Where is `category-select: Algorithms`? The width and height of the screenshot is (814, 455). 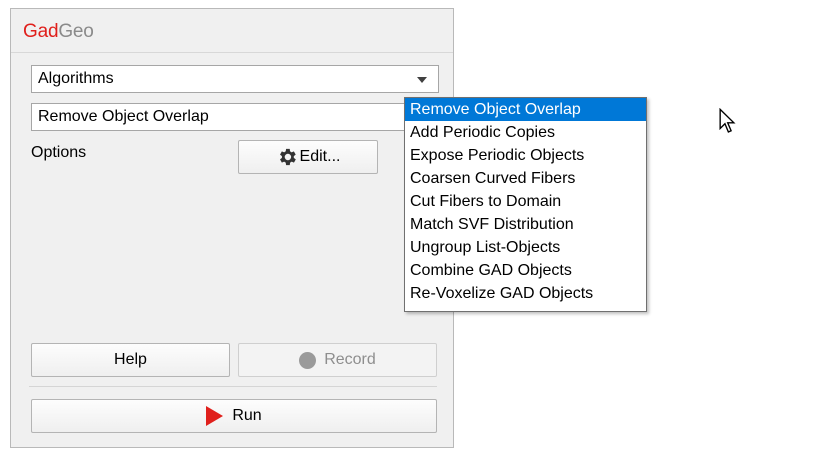
category-select: Algorithms is located at coordinates (235, 79).